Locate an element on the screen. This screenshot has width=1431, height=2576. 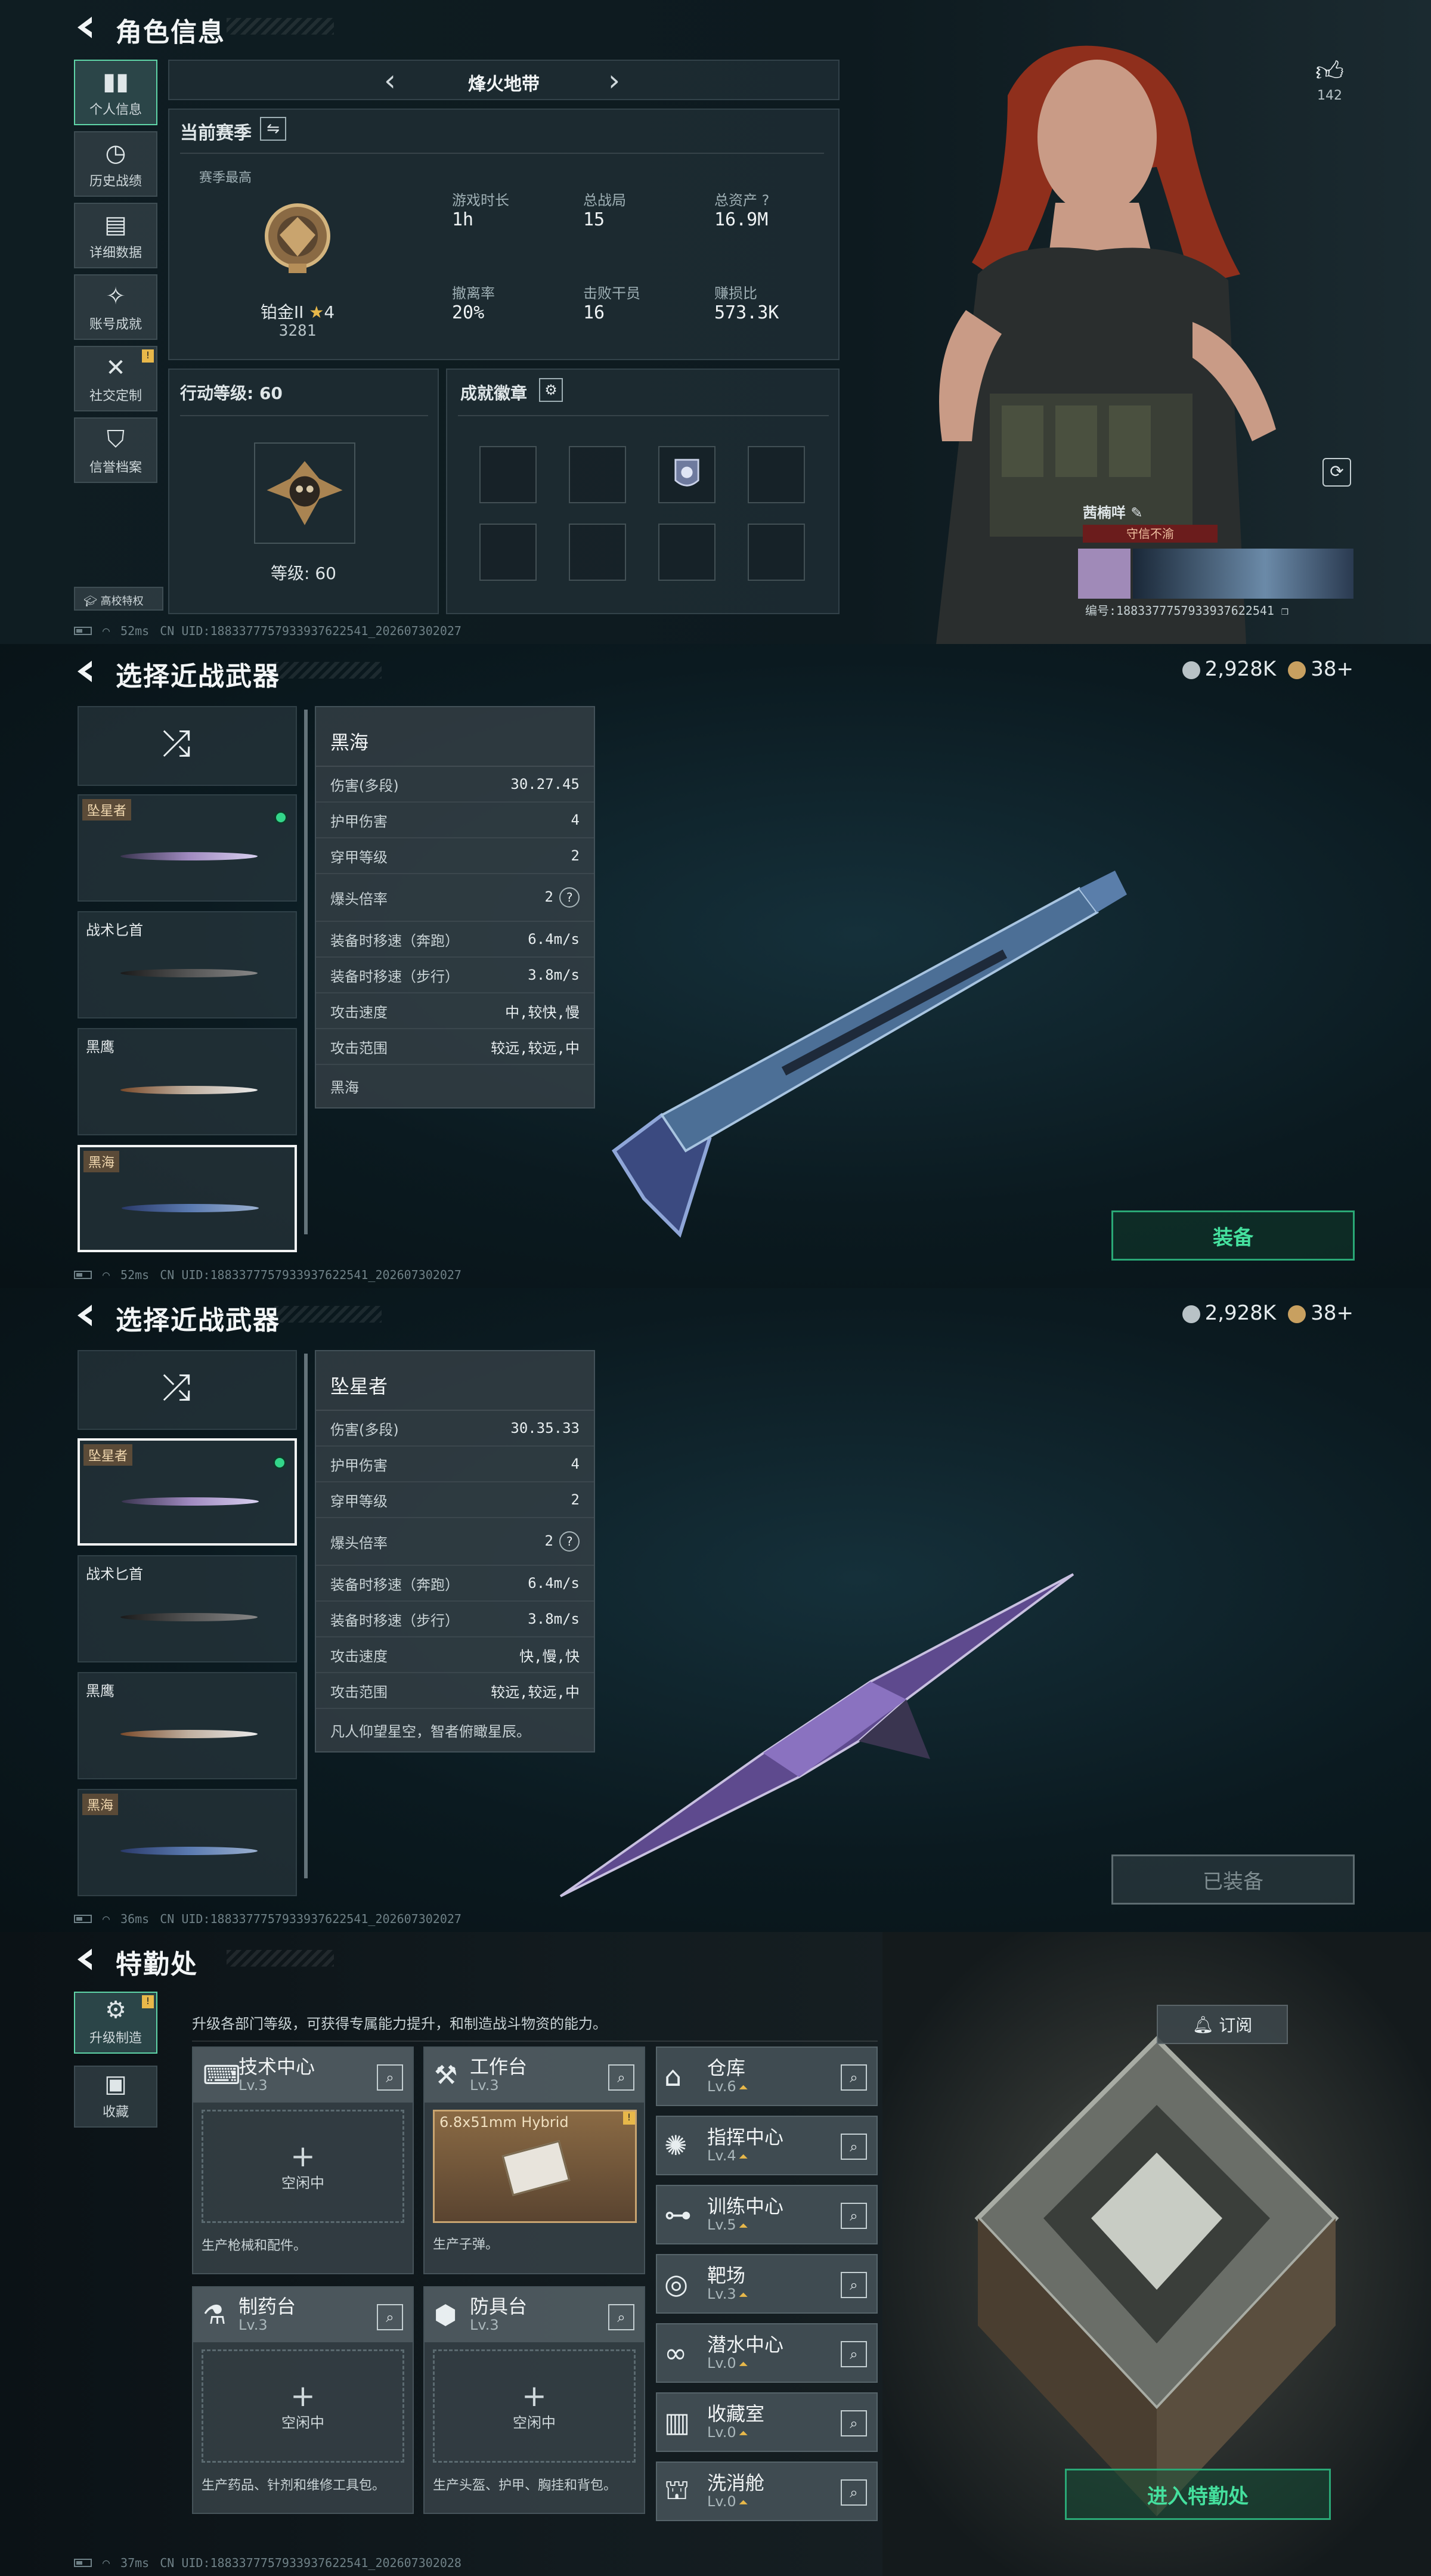
weapon-item: 黑海 is located at coordinates (187, 1842).